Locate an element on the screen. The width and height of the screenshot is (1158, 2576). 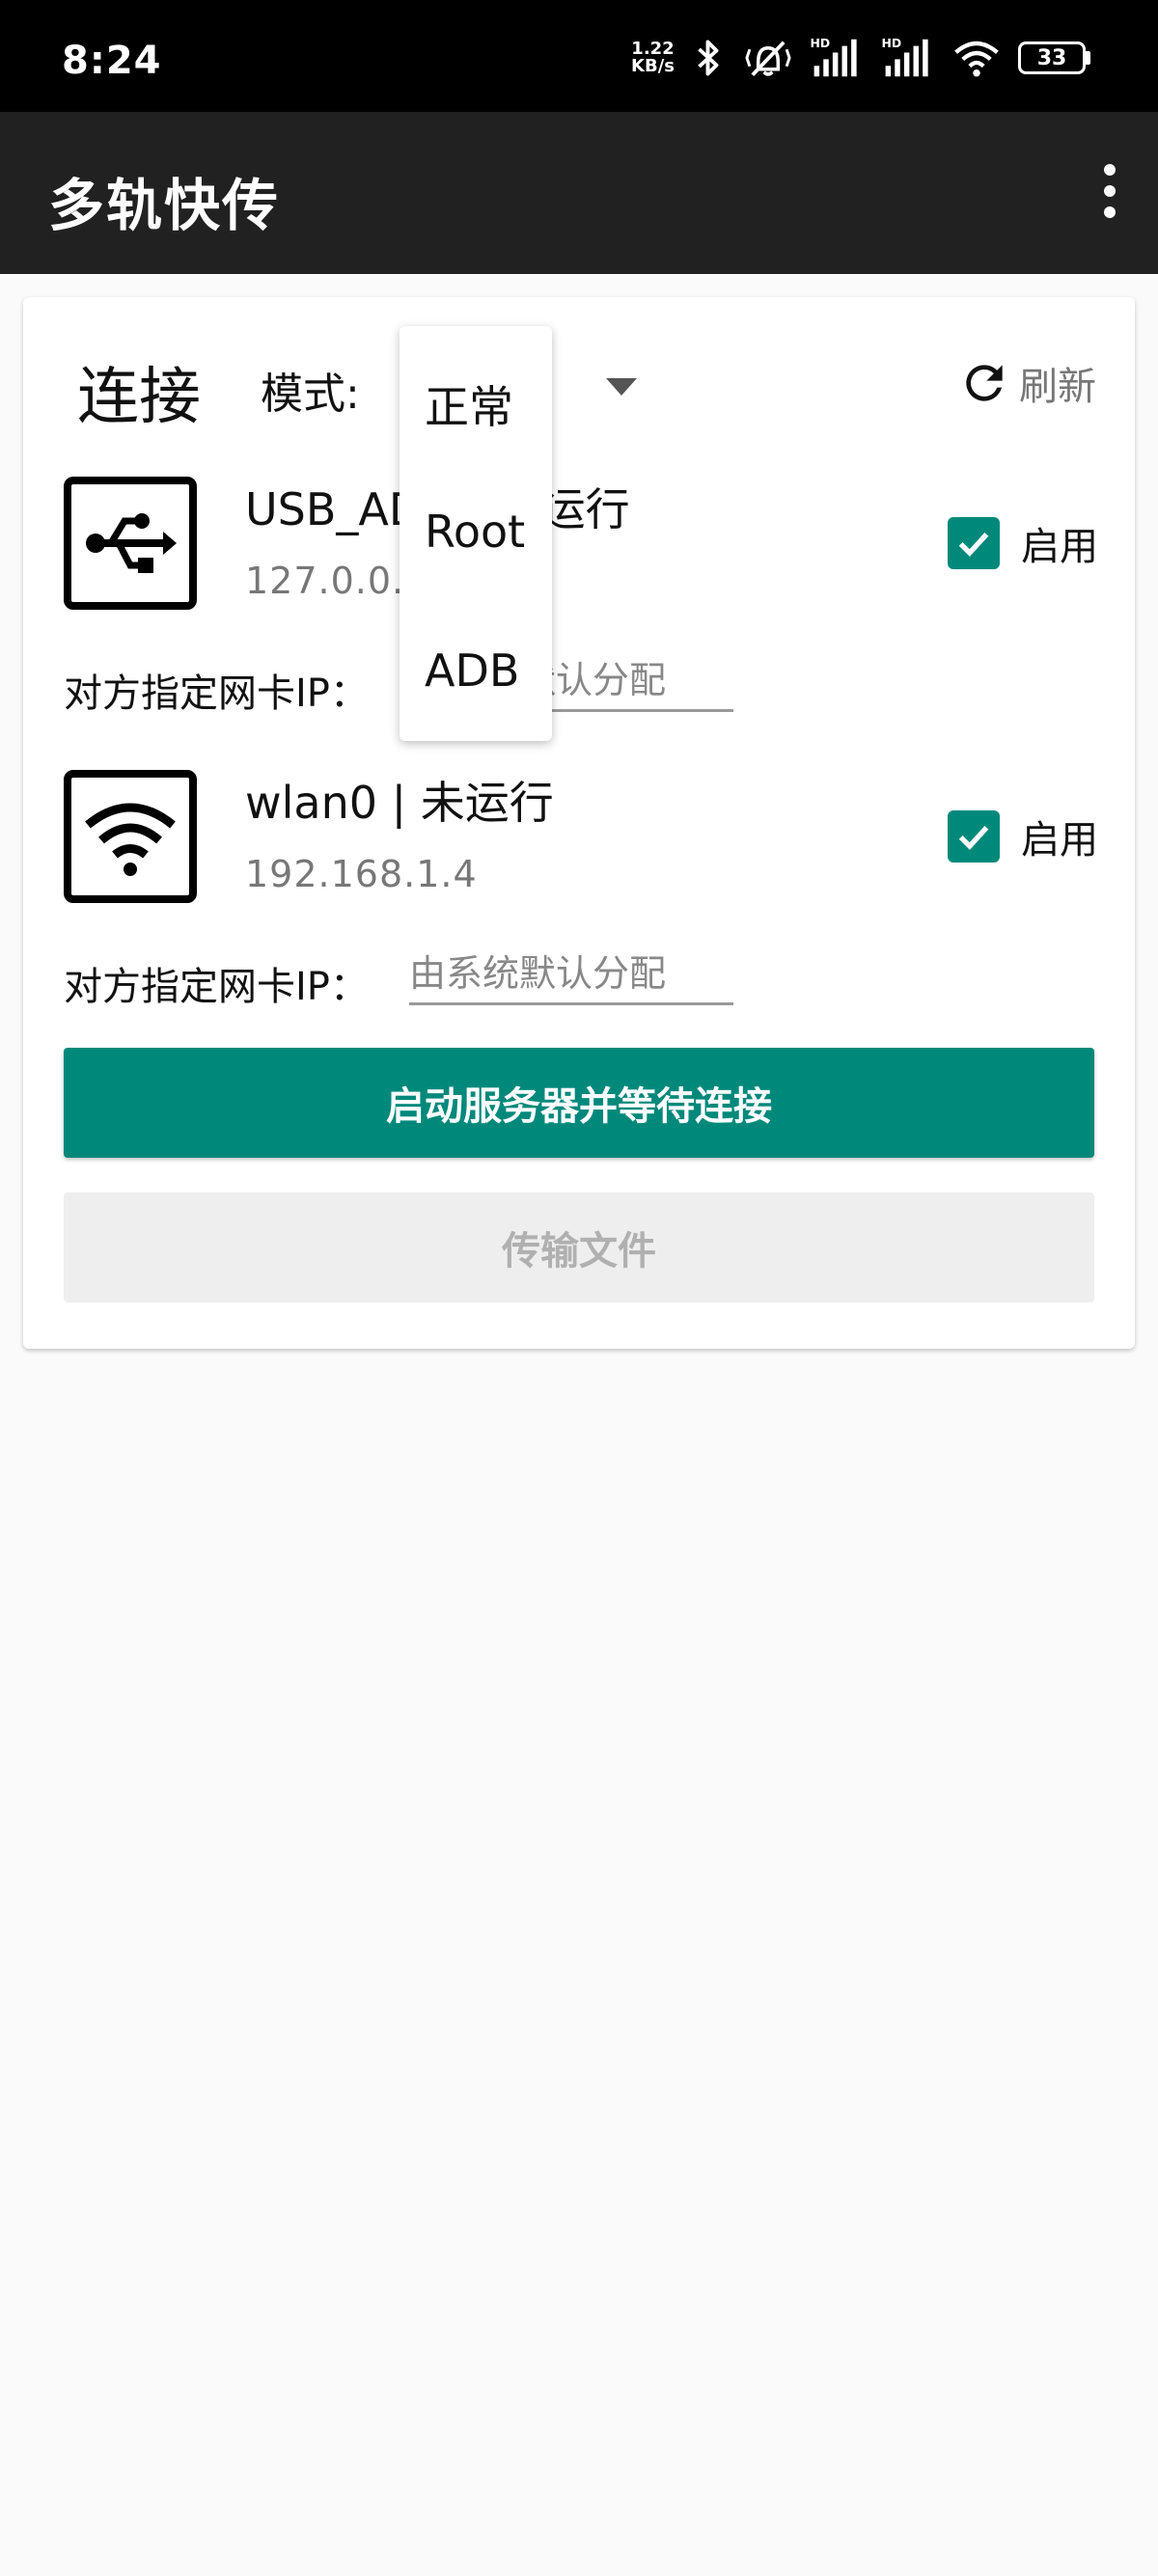
status-bar: 8:24 1.22 KB/s HD HD 33 is located at coordinates (579, 56).